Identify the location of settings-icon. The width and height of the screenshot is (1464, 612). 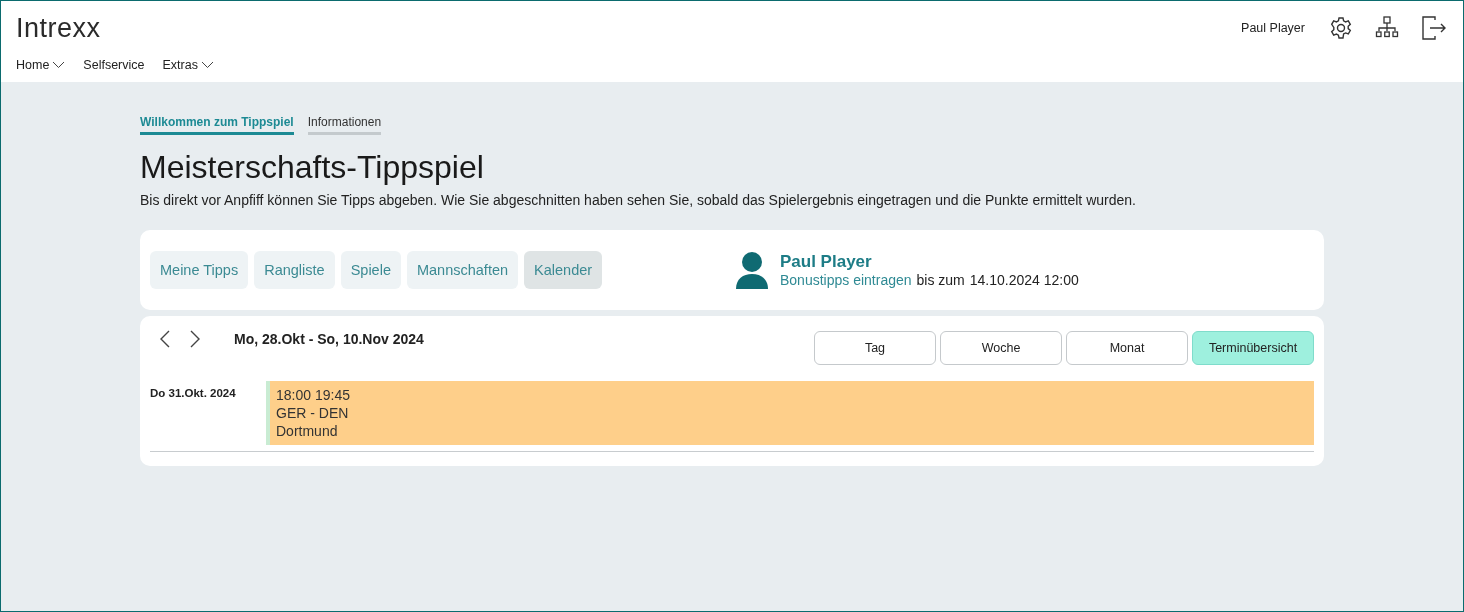
(1341, 28).